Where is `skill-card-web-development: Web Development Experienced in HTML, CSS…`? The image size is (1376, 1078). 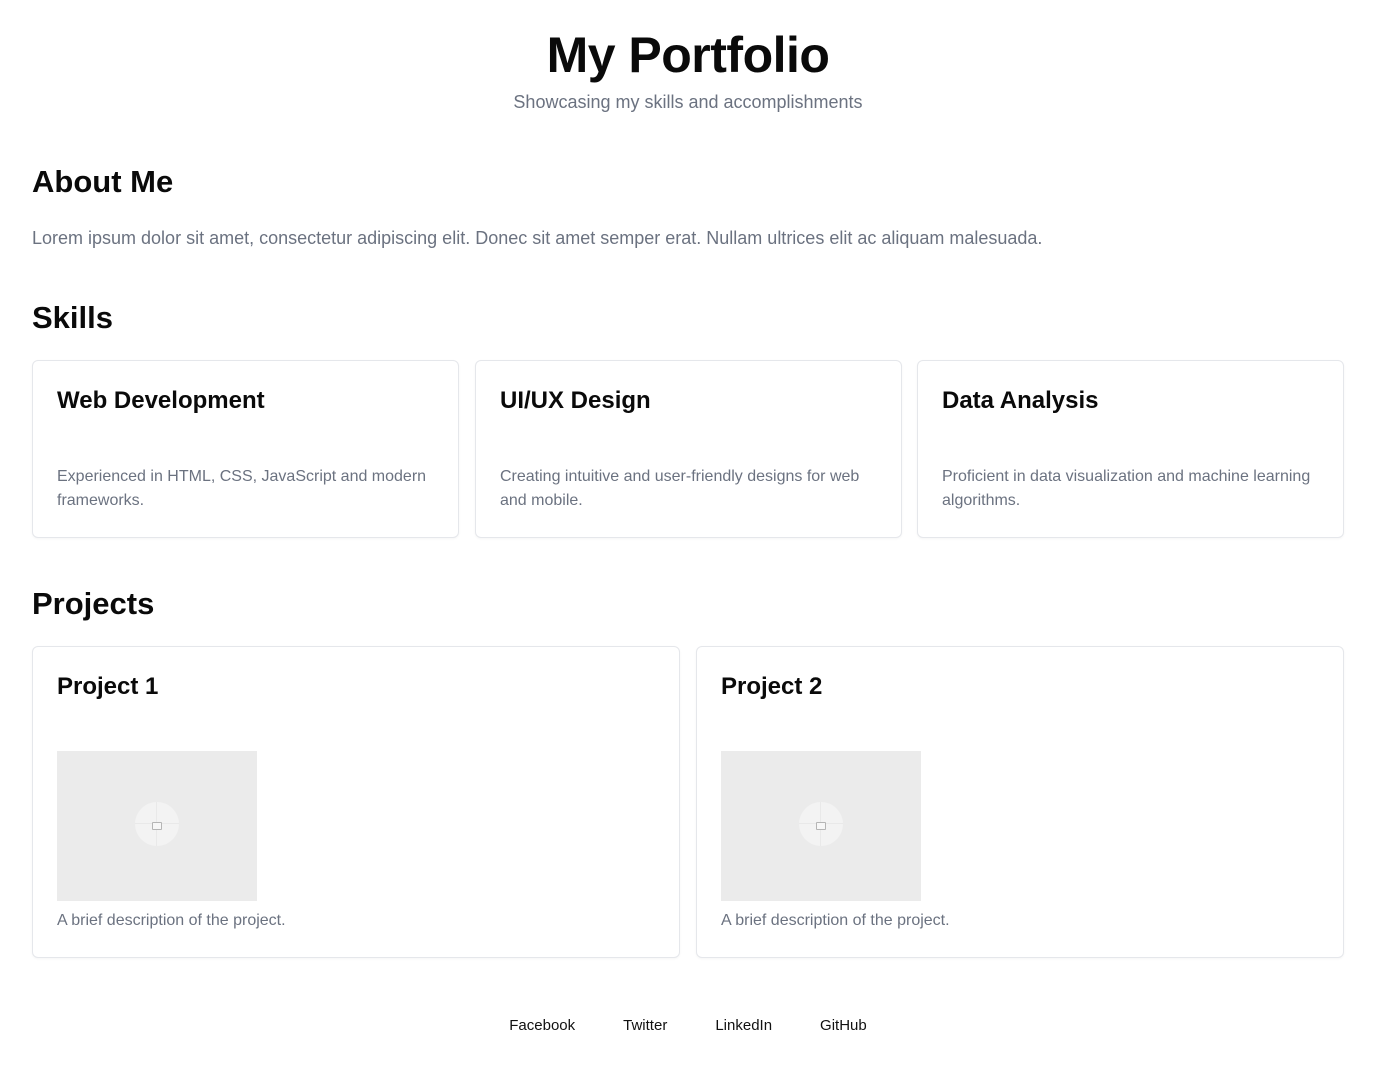 skill-card-web-development: Web Development Experienced in HTML, CSS… is located at coordinates (245, 449).